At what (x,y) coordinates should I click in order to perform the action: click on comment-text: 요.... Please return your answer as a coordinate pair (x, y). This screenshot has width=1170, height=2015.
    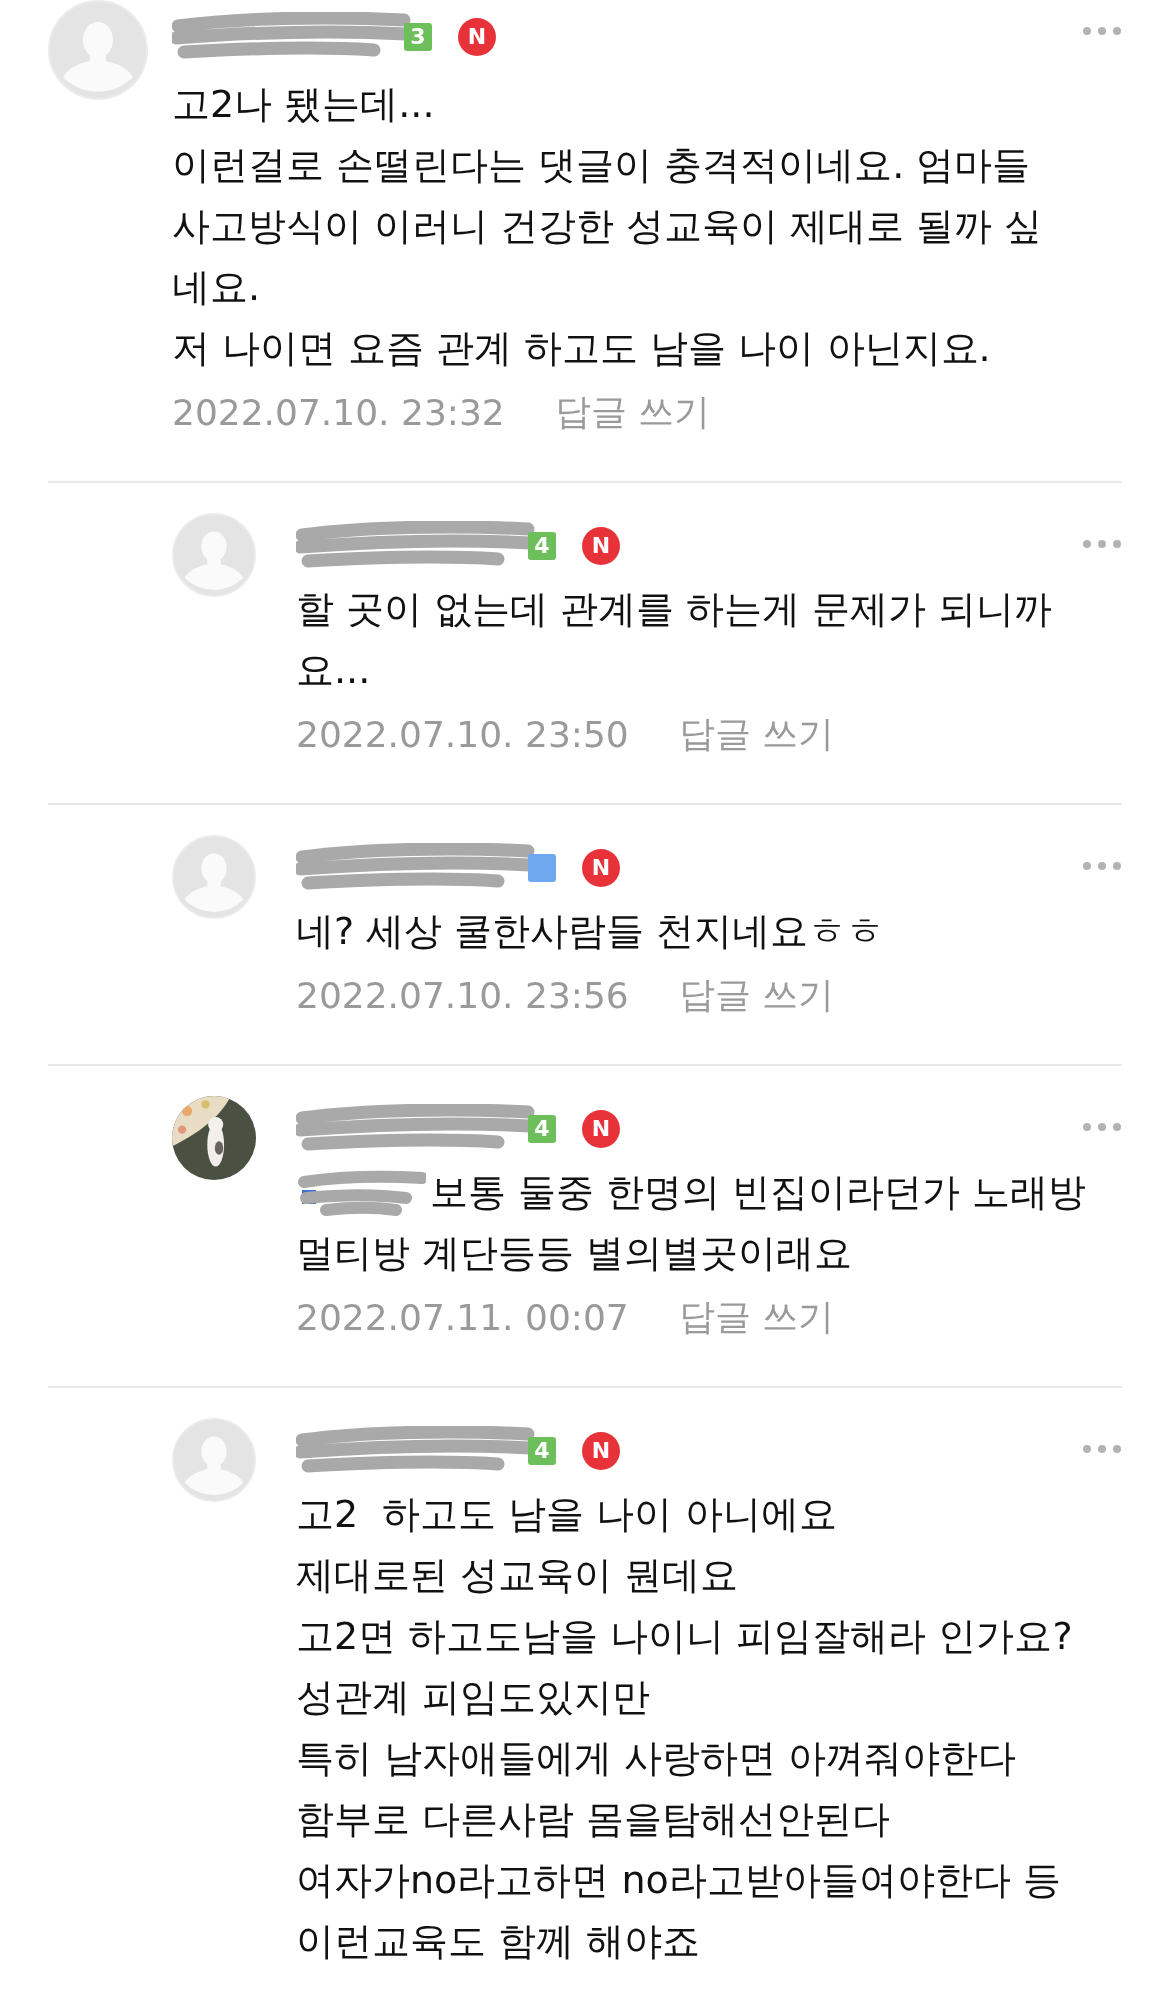
    Looking at the image, I should click on (333, 670).